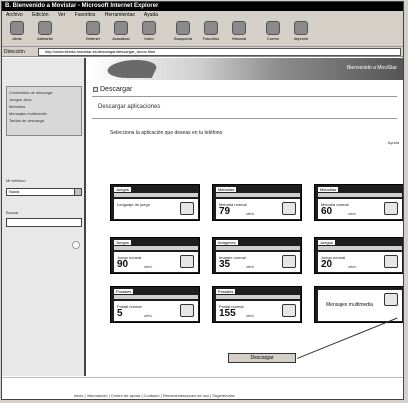 The image size is (408, 403). I want to click on favorites-button: Favoritos, so click(211, 33).